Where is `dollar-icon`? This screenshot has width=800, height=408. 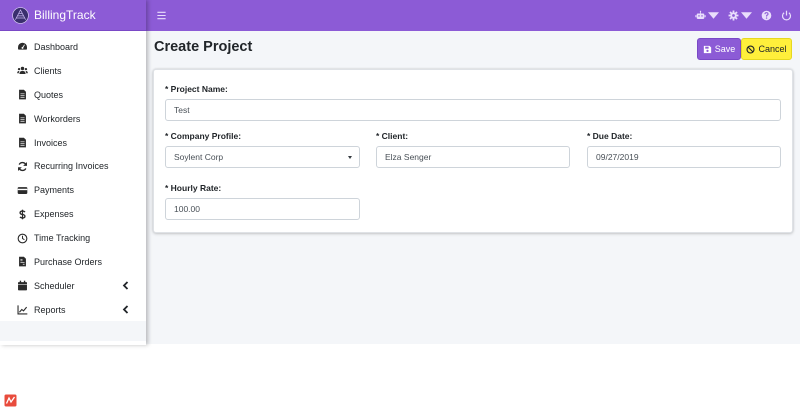 dollar-icon is located at coordinates (22, 214).